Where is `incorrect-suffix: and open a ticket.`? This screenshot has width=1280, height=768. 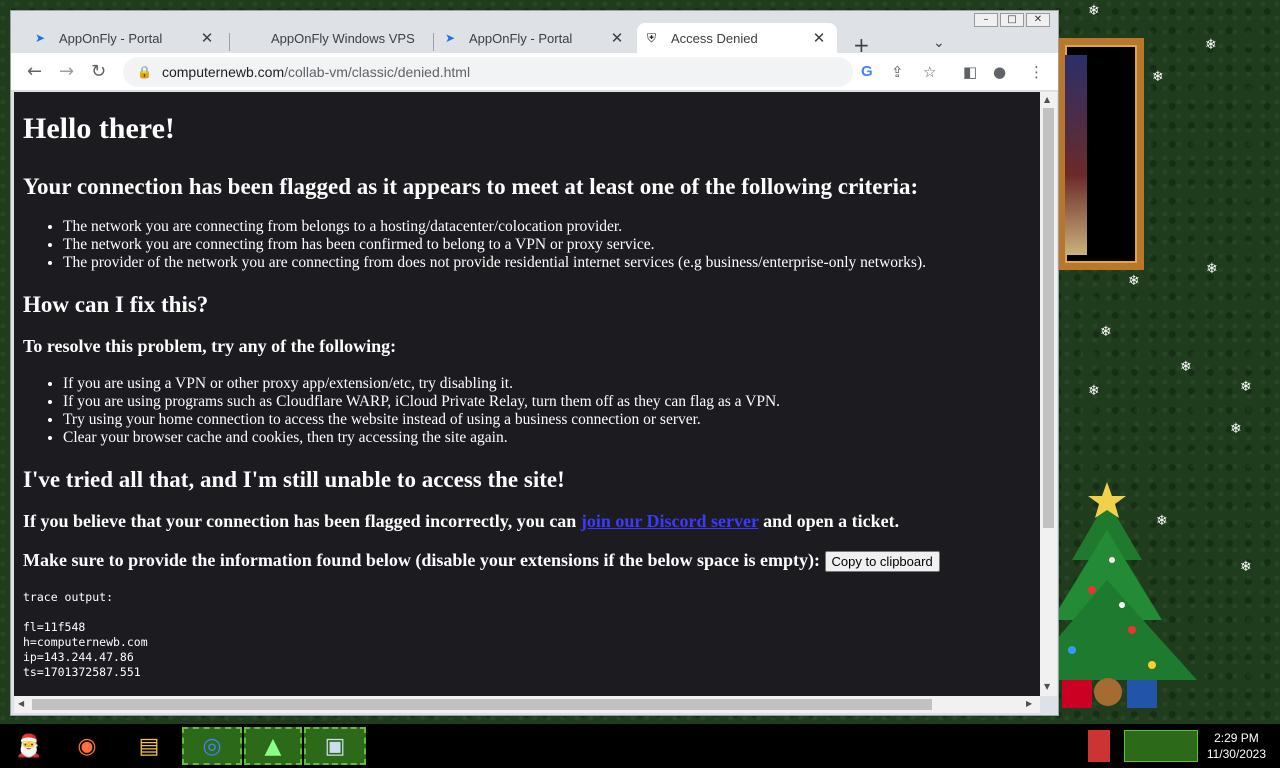
incorrect-suffix: and open a ticket. is located at coordinates (831, 521).